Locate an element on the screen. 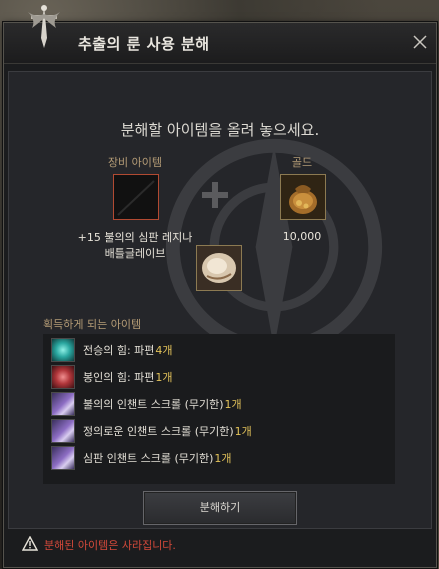 This screenshot has width=439, height=569. equipment-item-name-line1: +15 불의의 심판 레지나 is located at coordinates (135, 237).